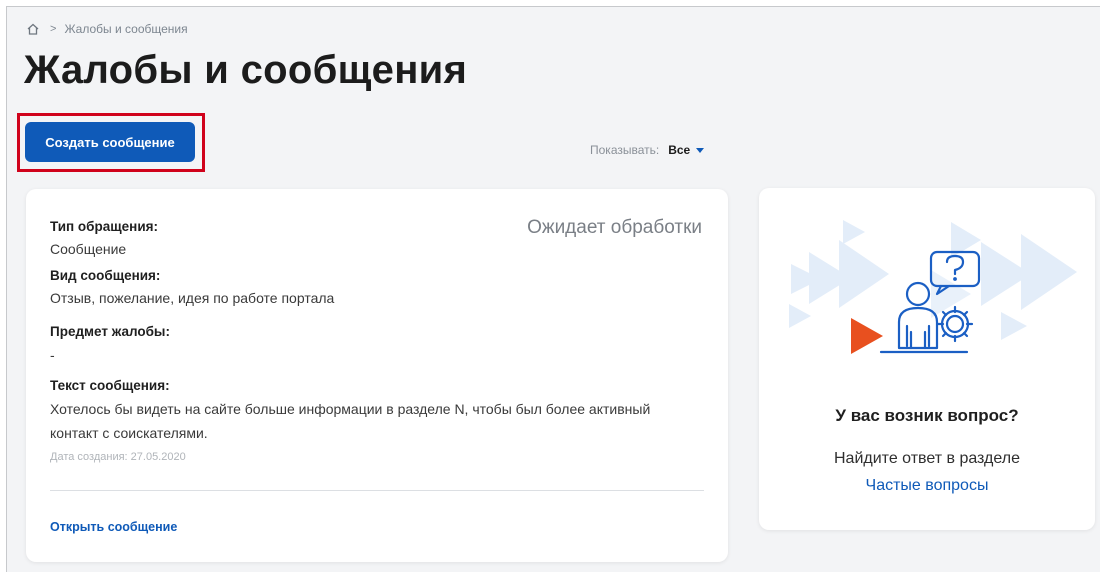 The width and height of the screenshot is (1105, 572). What do you see at coordinates (113, 527) in the screenshot?
I see `open-message-link: Открыть сообщение` at bounding box center [113, 527].